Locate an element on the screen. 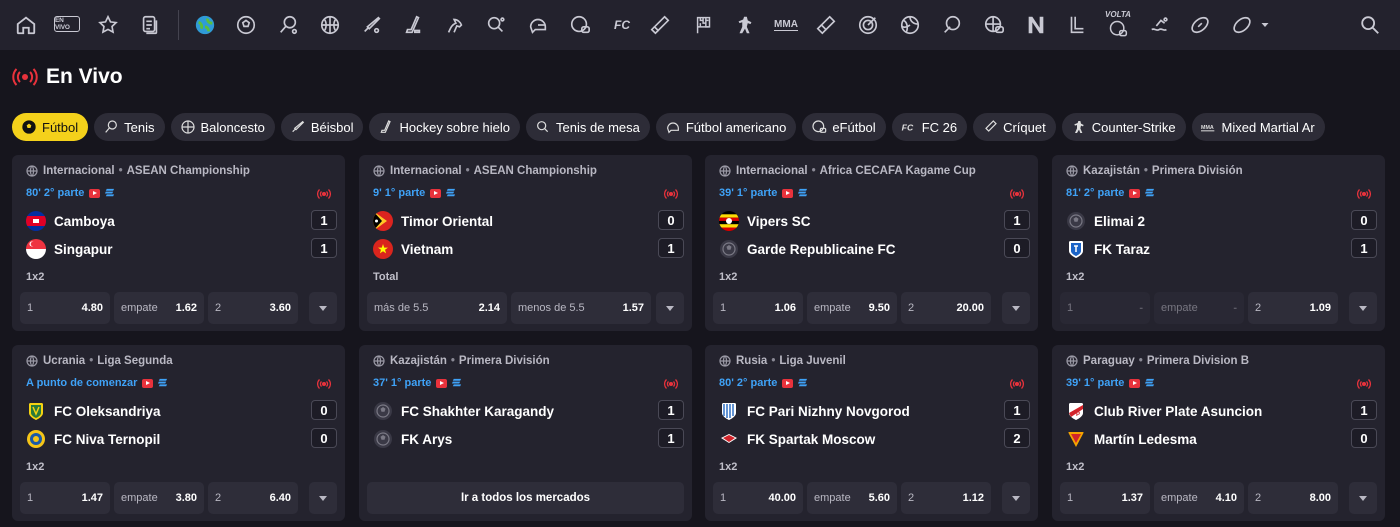 The image size is (1400, 527). soccer-icon is located at coordinates (246, 25).